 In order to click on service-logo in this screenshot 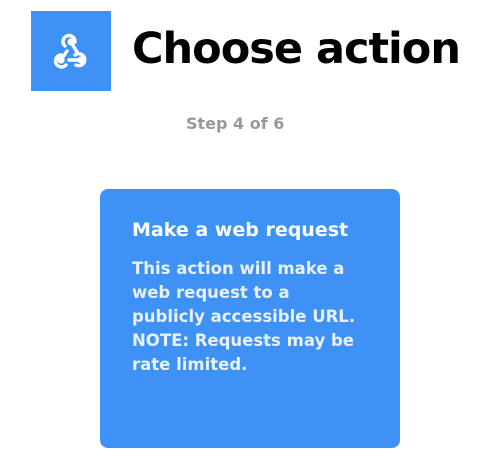, I will do `click(71, 51)`.